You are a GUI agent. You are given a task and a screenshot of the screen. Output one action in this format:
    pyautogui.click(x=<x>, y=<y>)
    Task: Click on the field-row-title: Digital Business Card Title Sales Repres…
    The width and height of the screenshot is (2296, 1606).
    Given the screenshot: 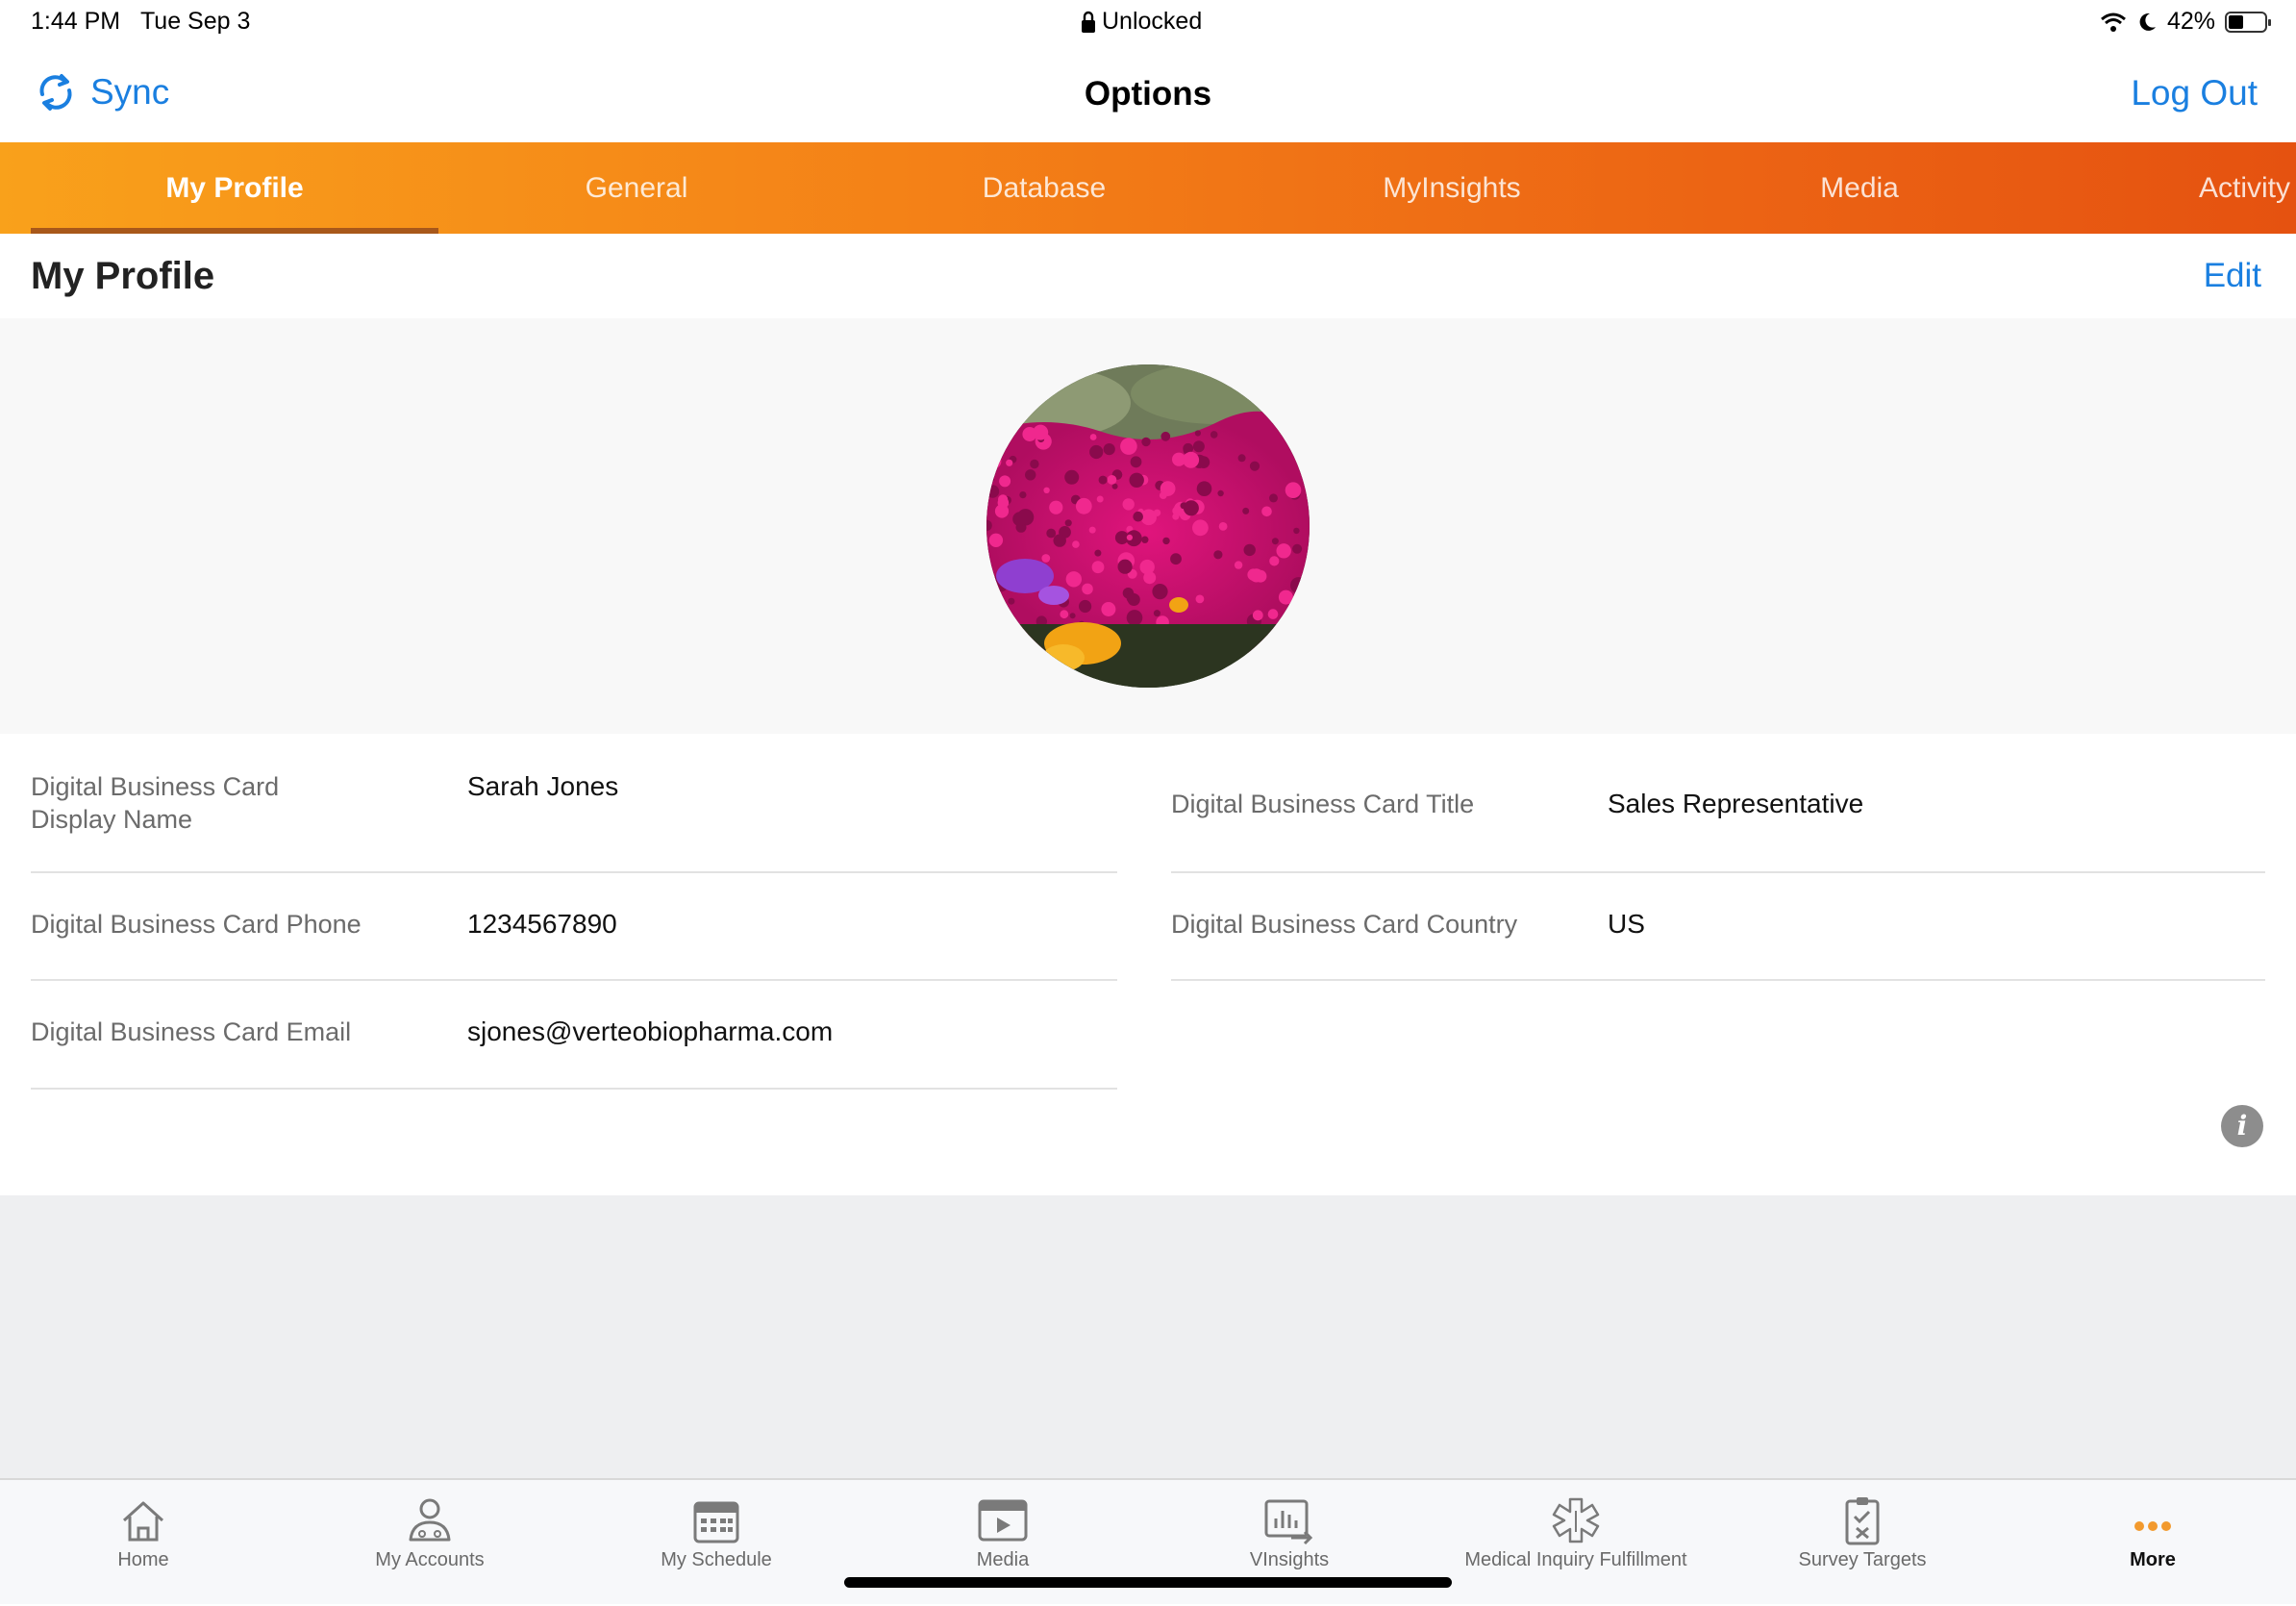 What is the action you would take?
    pyautogui.click(x=1718, y=803)
    